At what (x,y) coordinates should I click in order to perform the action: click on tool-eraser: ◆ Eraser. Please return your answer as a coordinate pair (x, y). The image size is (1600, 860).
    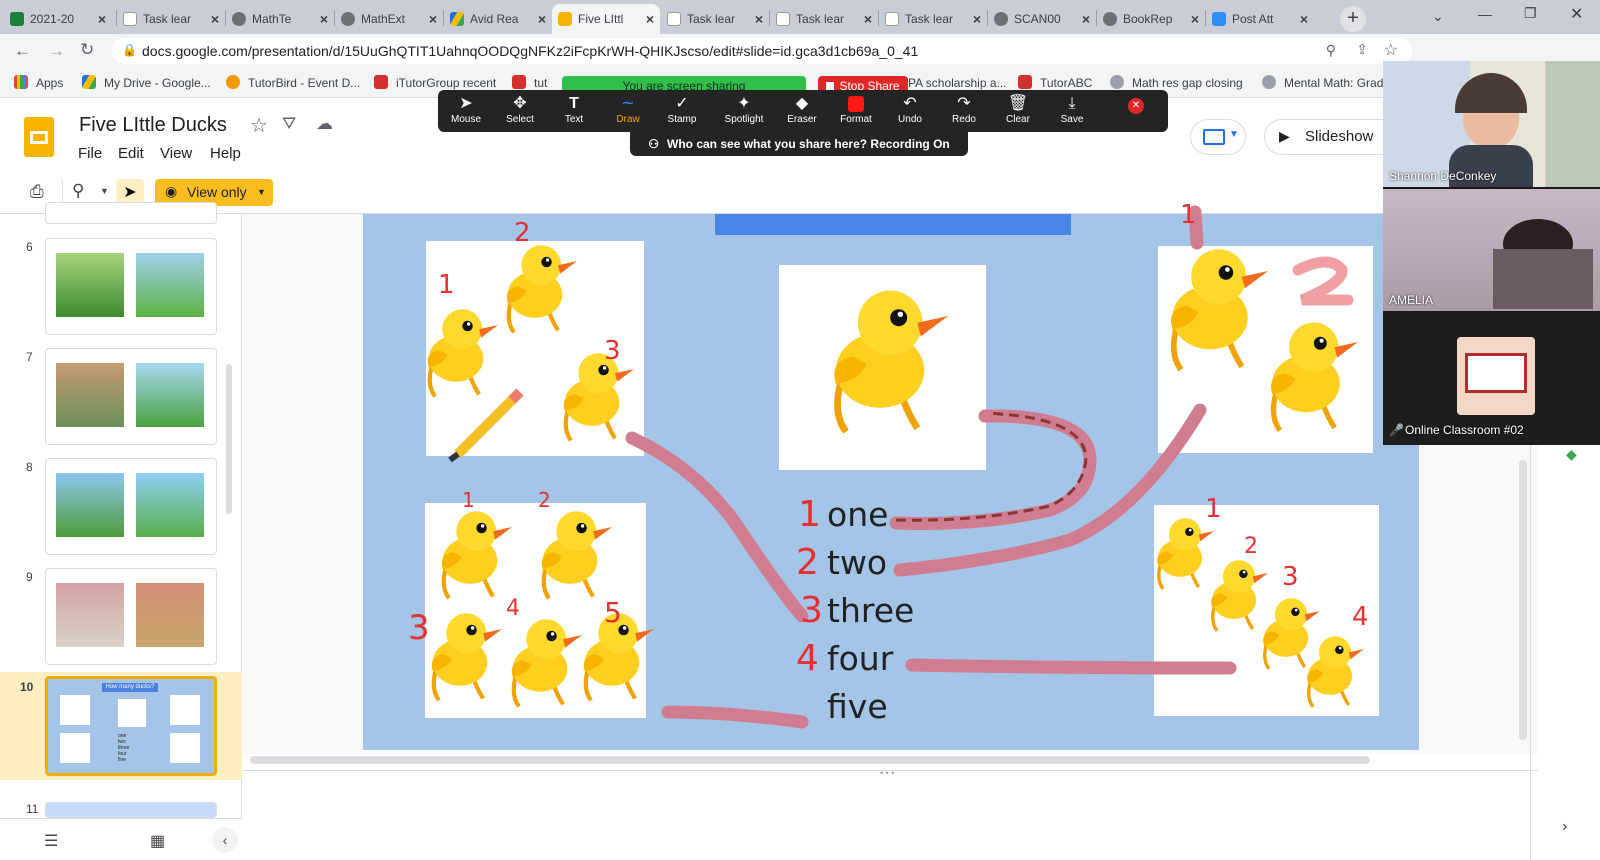
    Looking at the image, I should click on (802, 112).